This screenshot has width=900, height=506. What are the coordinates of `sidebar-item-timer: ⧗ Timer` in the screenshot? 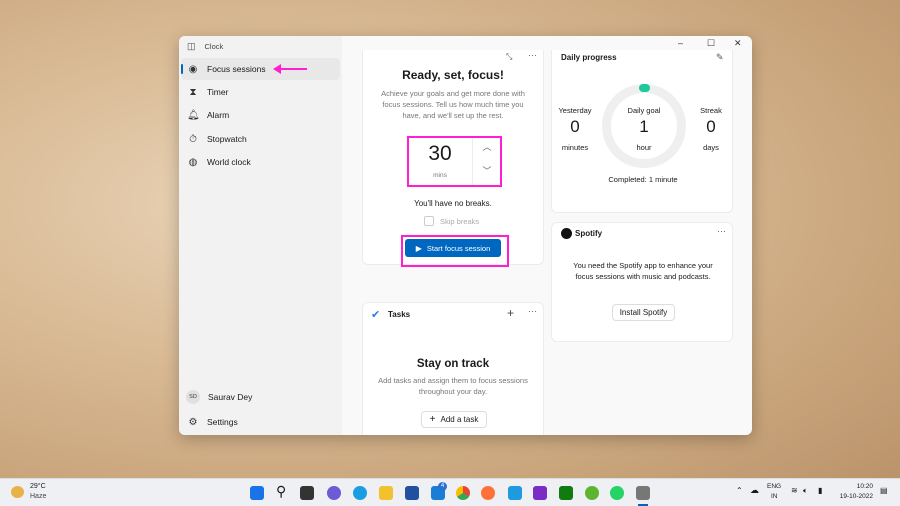 It's located at (260, 92).